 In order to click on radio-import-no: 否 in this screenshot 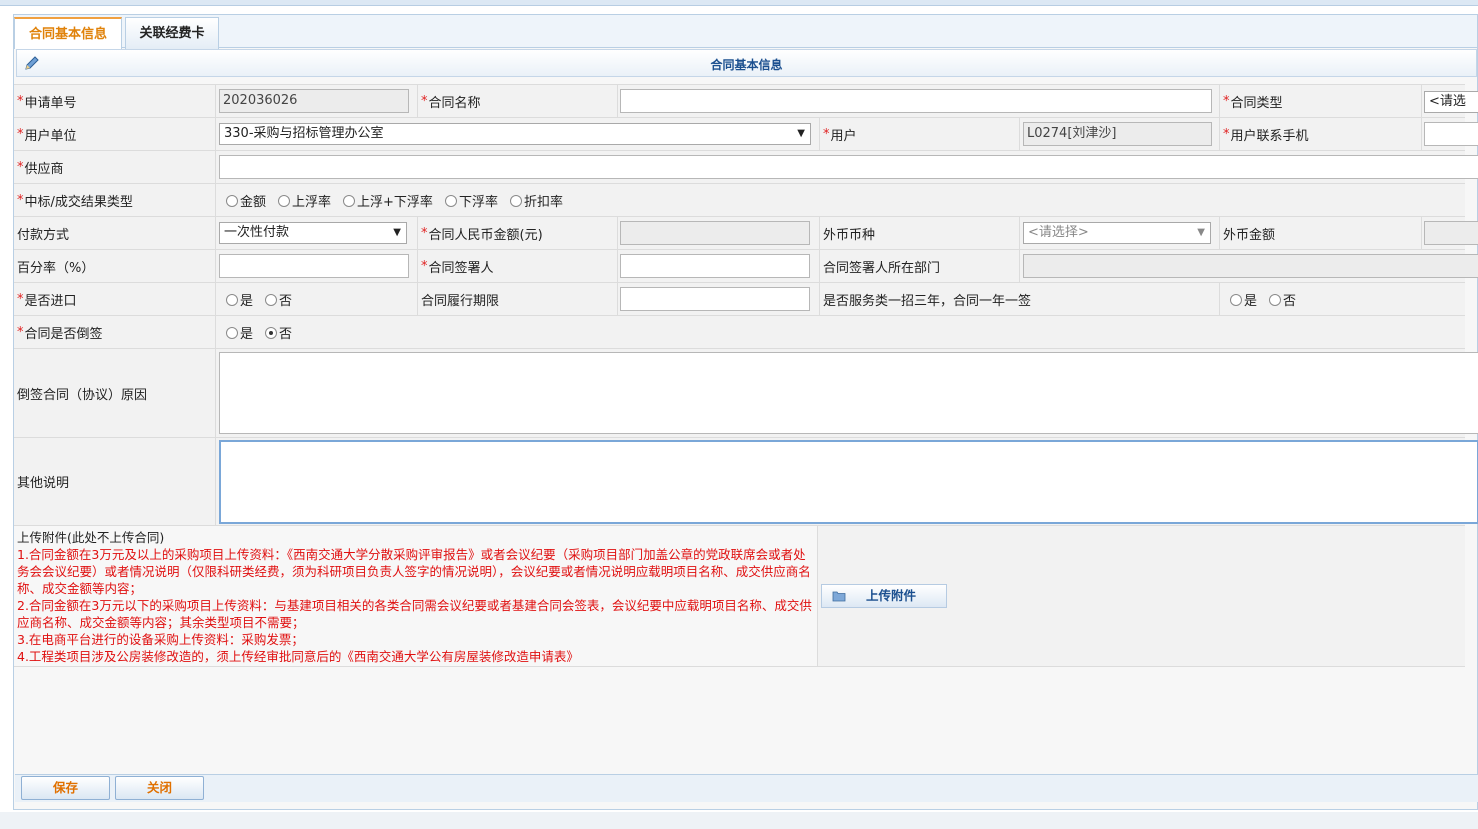, I will do `click(278, 299)`.